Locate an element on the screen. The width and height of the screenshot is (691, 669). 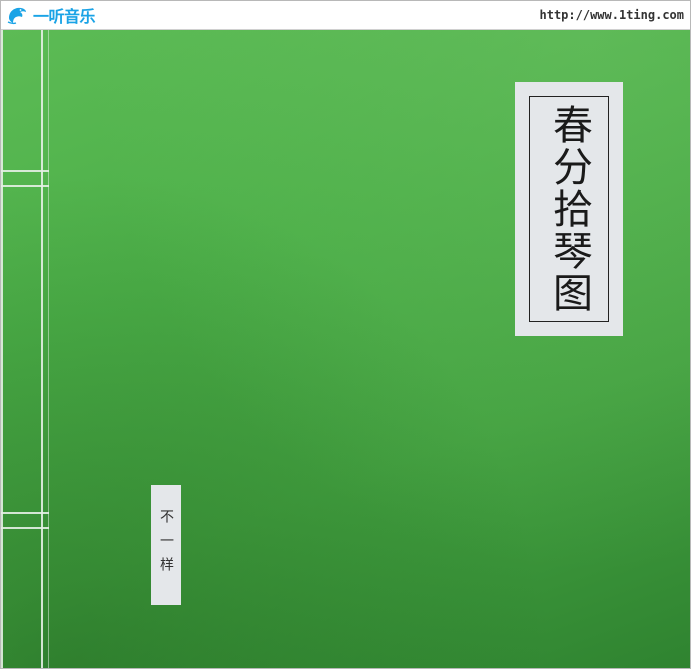
logo-text: 一听音乐 is located at coordinates (64, 16).